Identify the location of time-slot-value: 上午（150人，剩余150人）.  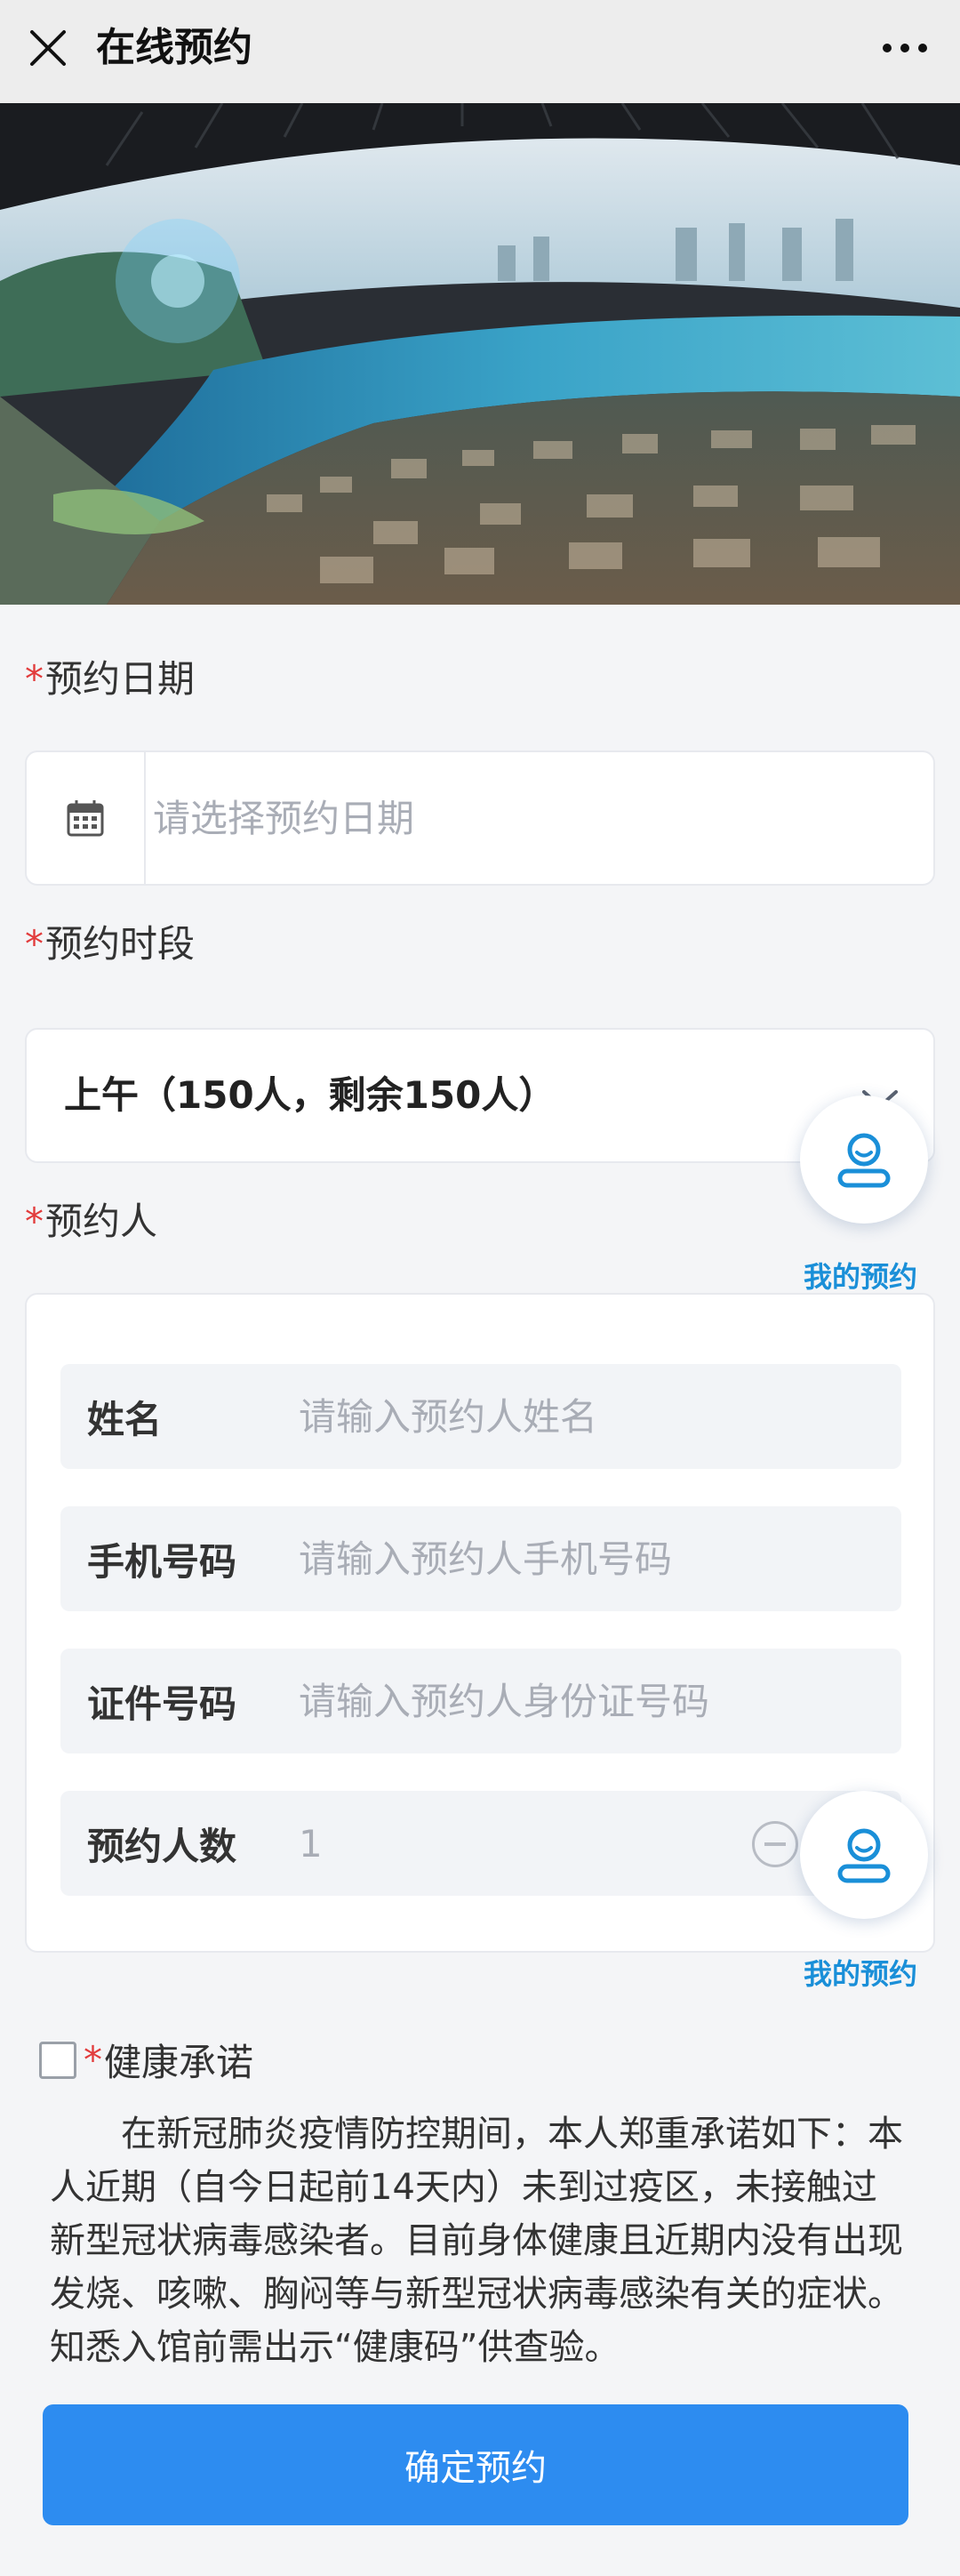
(310, 1095).